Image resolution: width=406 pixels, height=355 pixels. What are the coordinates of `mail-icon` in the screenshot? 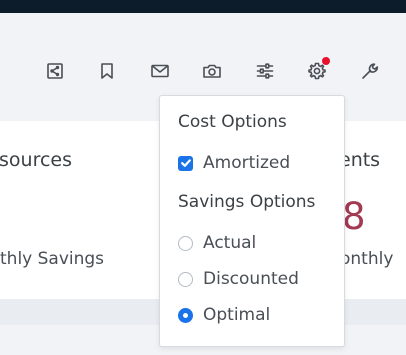 It's located at (160, 71).